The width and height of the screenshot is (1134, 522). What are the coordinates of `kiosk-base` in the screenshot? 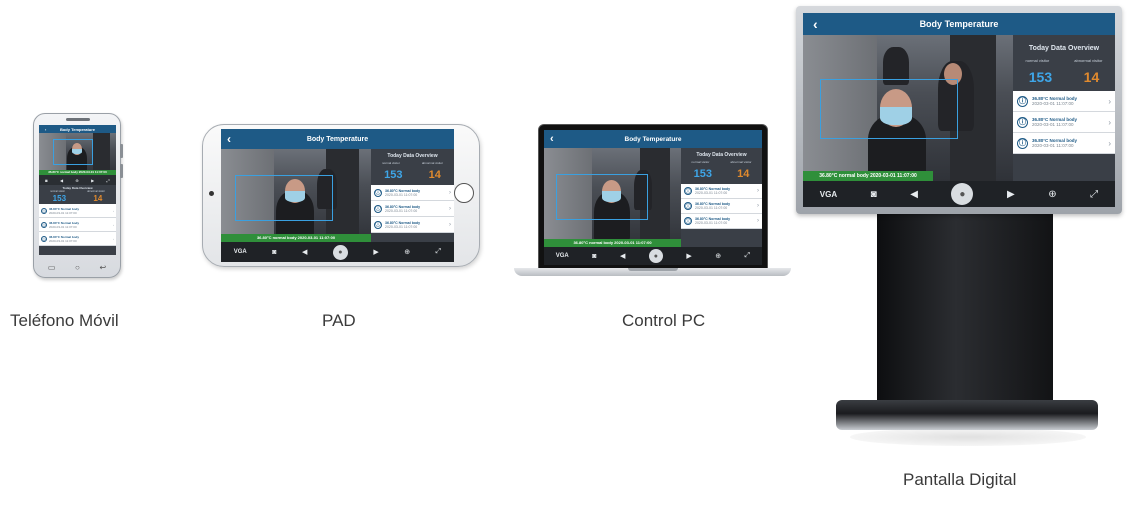 It's located at (967, 415).